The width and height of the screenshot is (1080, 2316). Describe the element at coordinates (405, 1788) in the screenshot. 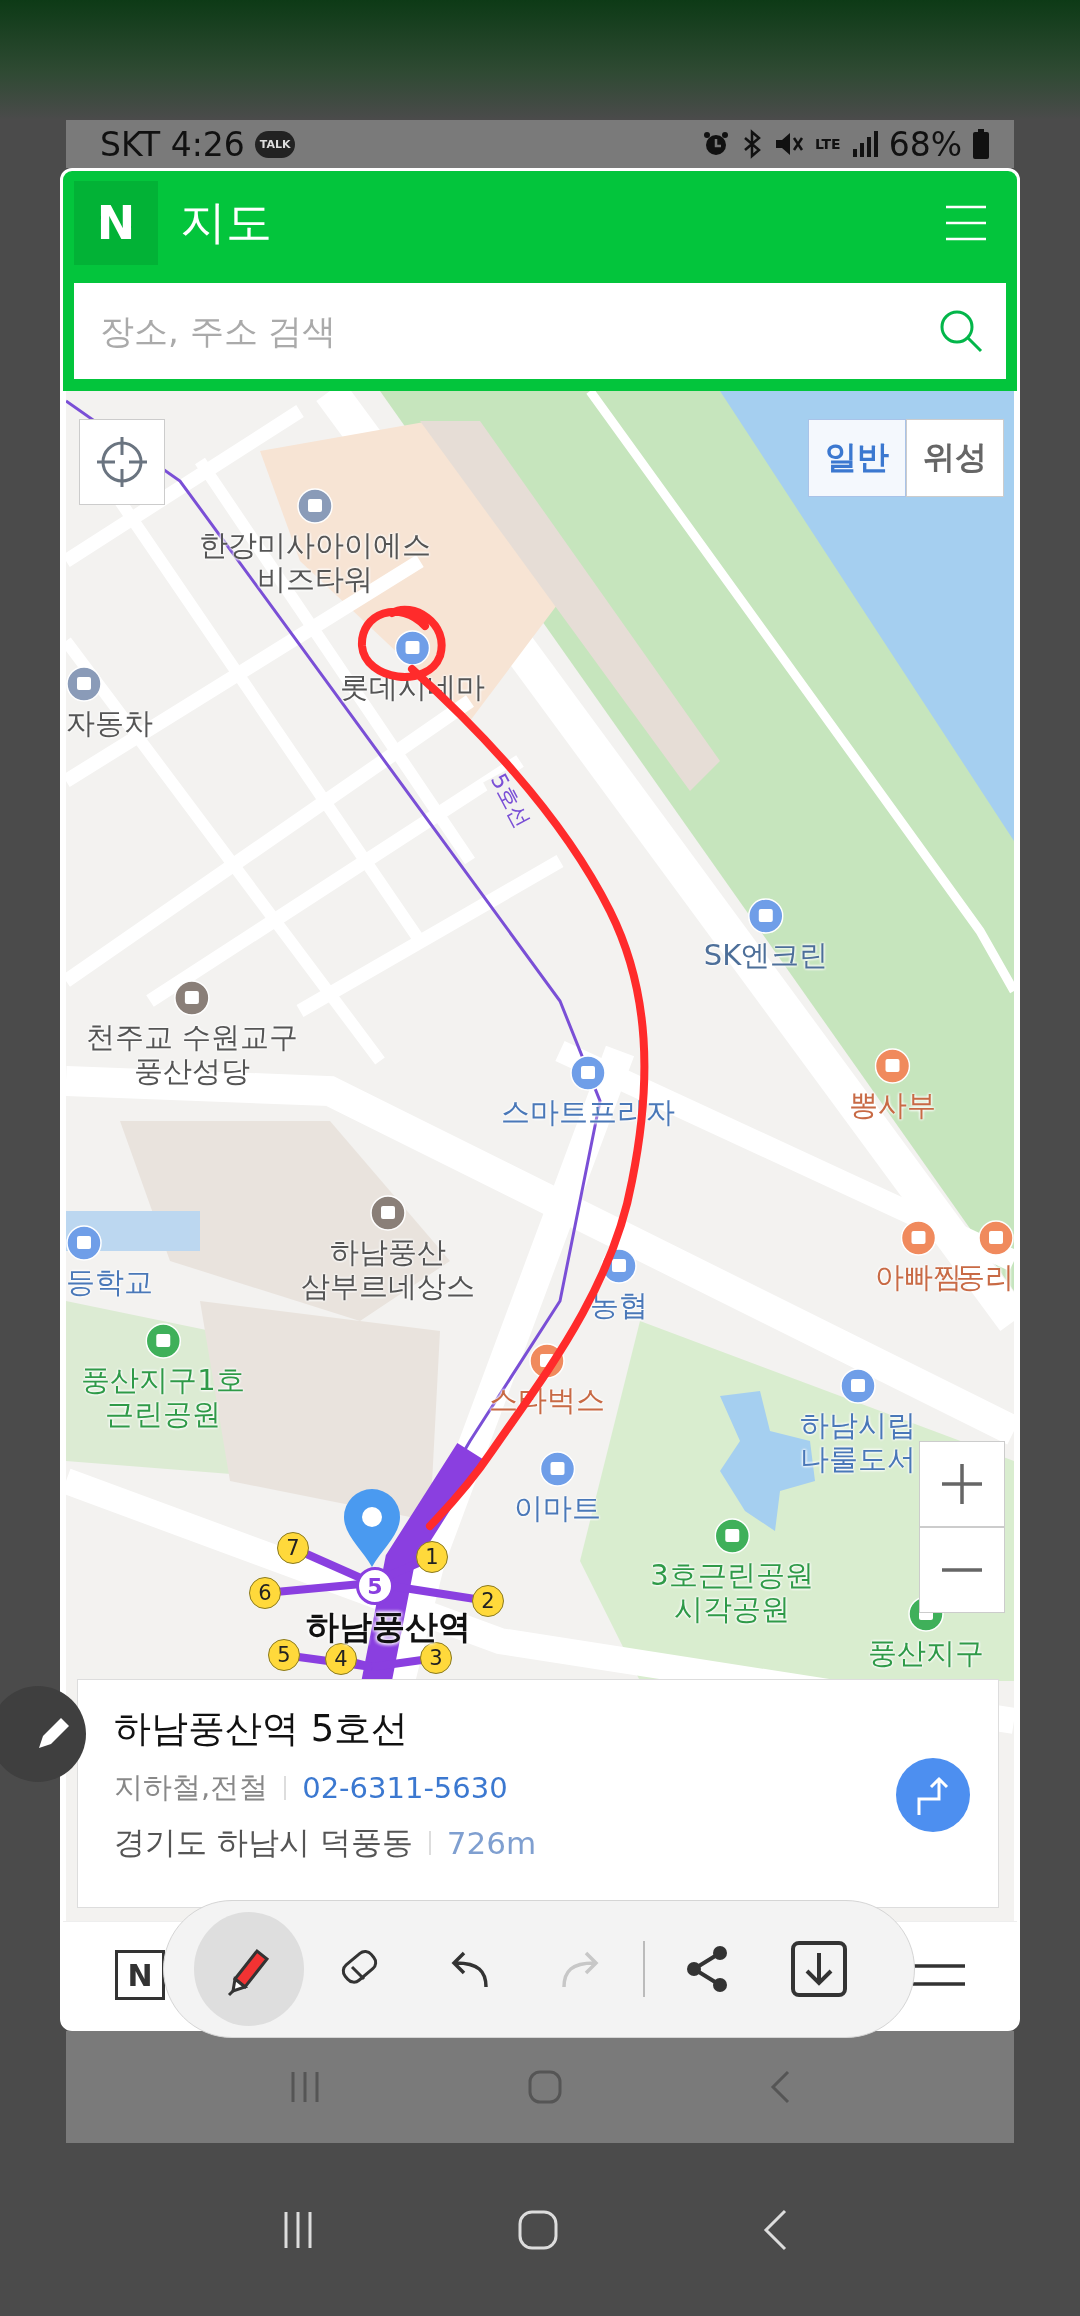

I see `phone-link: 02-6311-5630` at that location.